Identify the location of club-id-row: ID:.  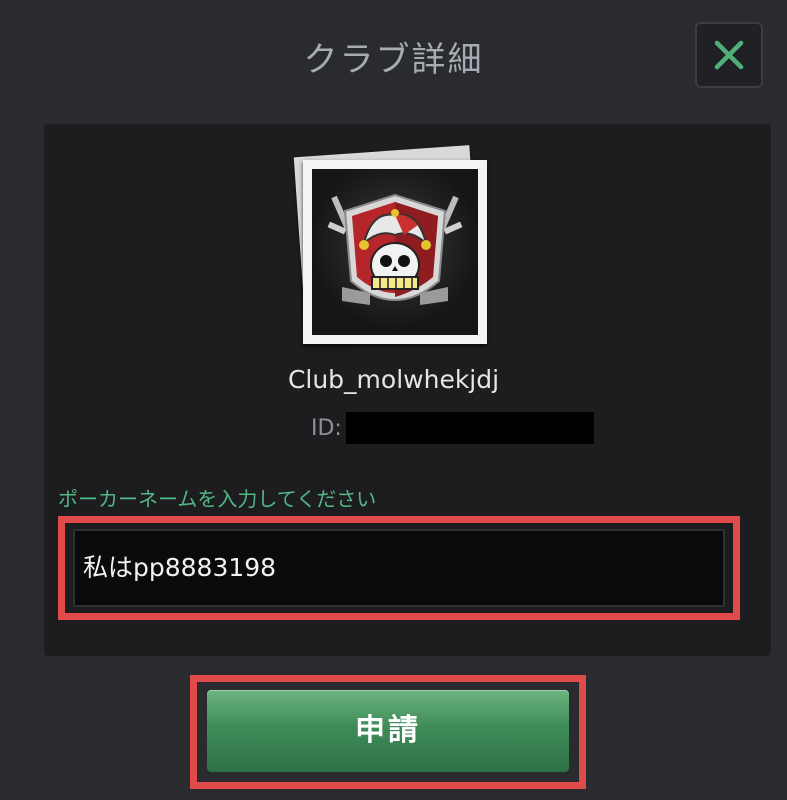
(452, 428).